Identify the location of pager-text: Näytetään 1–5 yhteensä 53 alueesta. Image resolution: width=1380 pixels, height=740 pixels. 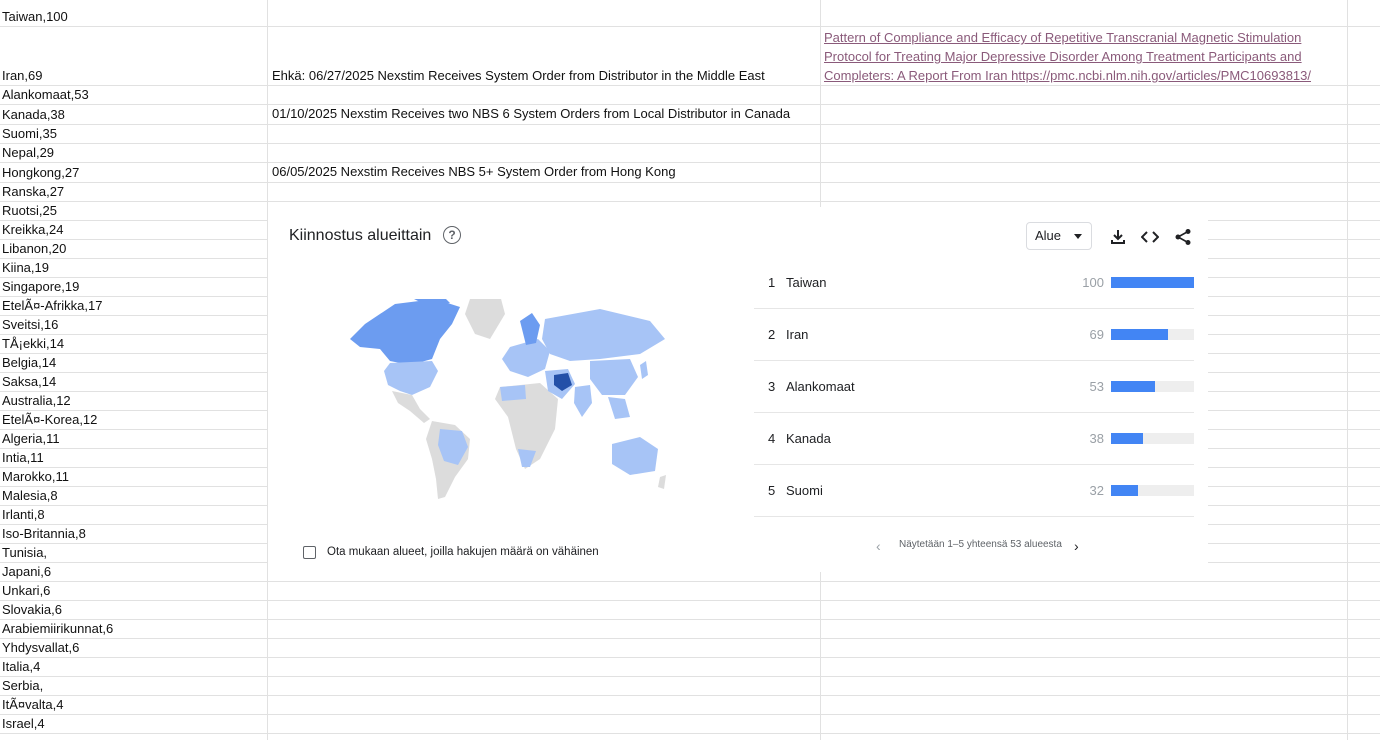
(980, 544).